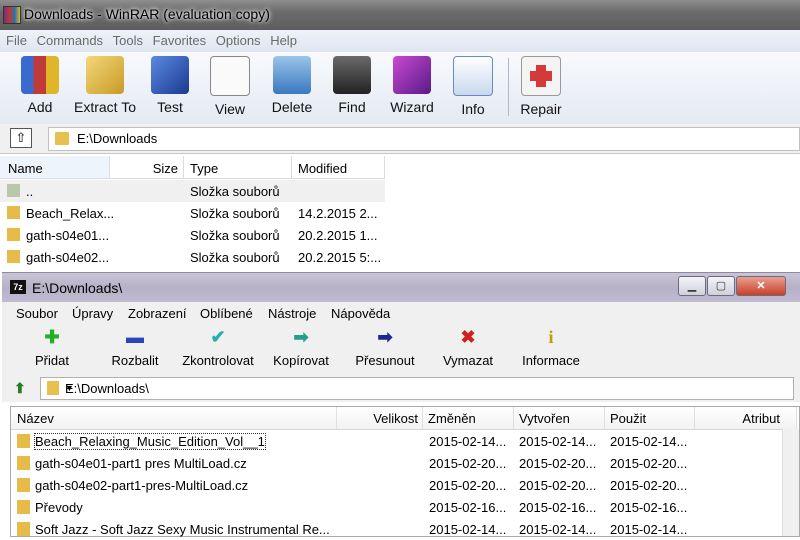 This screenshot has width=800, height=540. I want to click on presunout-button: ➡ Přesunout, so click(385, 347).